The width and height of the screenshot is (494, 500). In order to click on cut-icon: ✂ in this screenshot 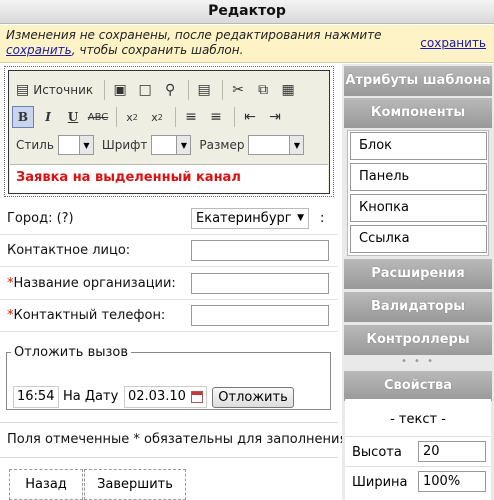, I will do `click(238, 90)`.